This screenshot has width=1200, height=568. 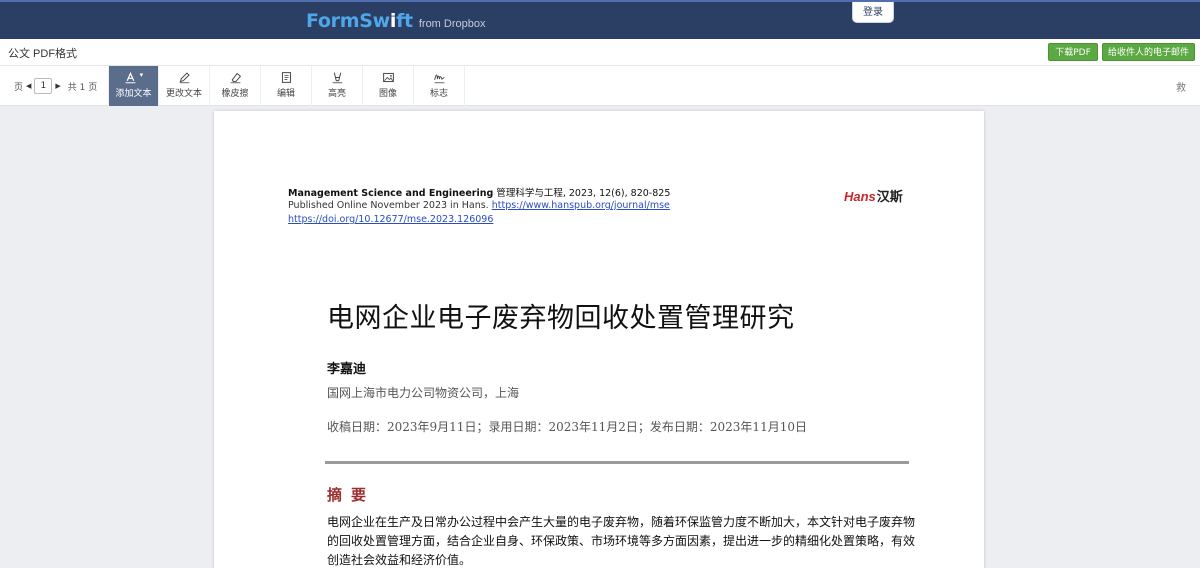 I want to click on formswift-logo: FormSwift, so click(x=359, y=21).